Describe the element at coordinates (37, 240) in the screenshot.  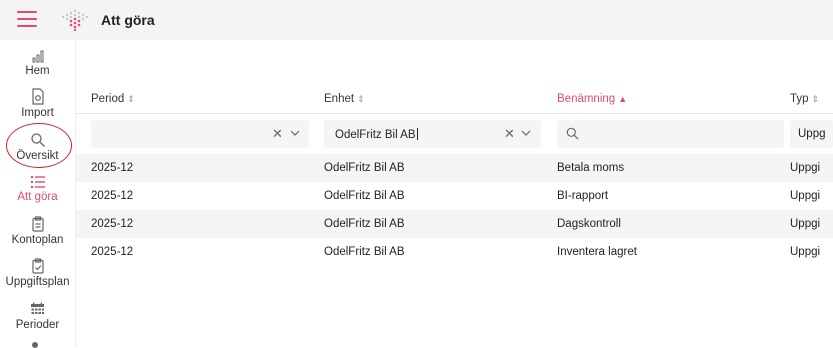
I see `sidebar-item-label: Kontoplan` at that location.